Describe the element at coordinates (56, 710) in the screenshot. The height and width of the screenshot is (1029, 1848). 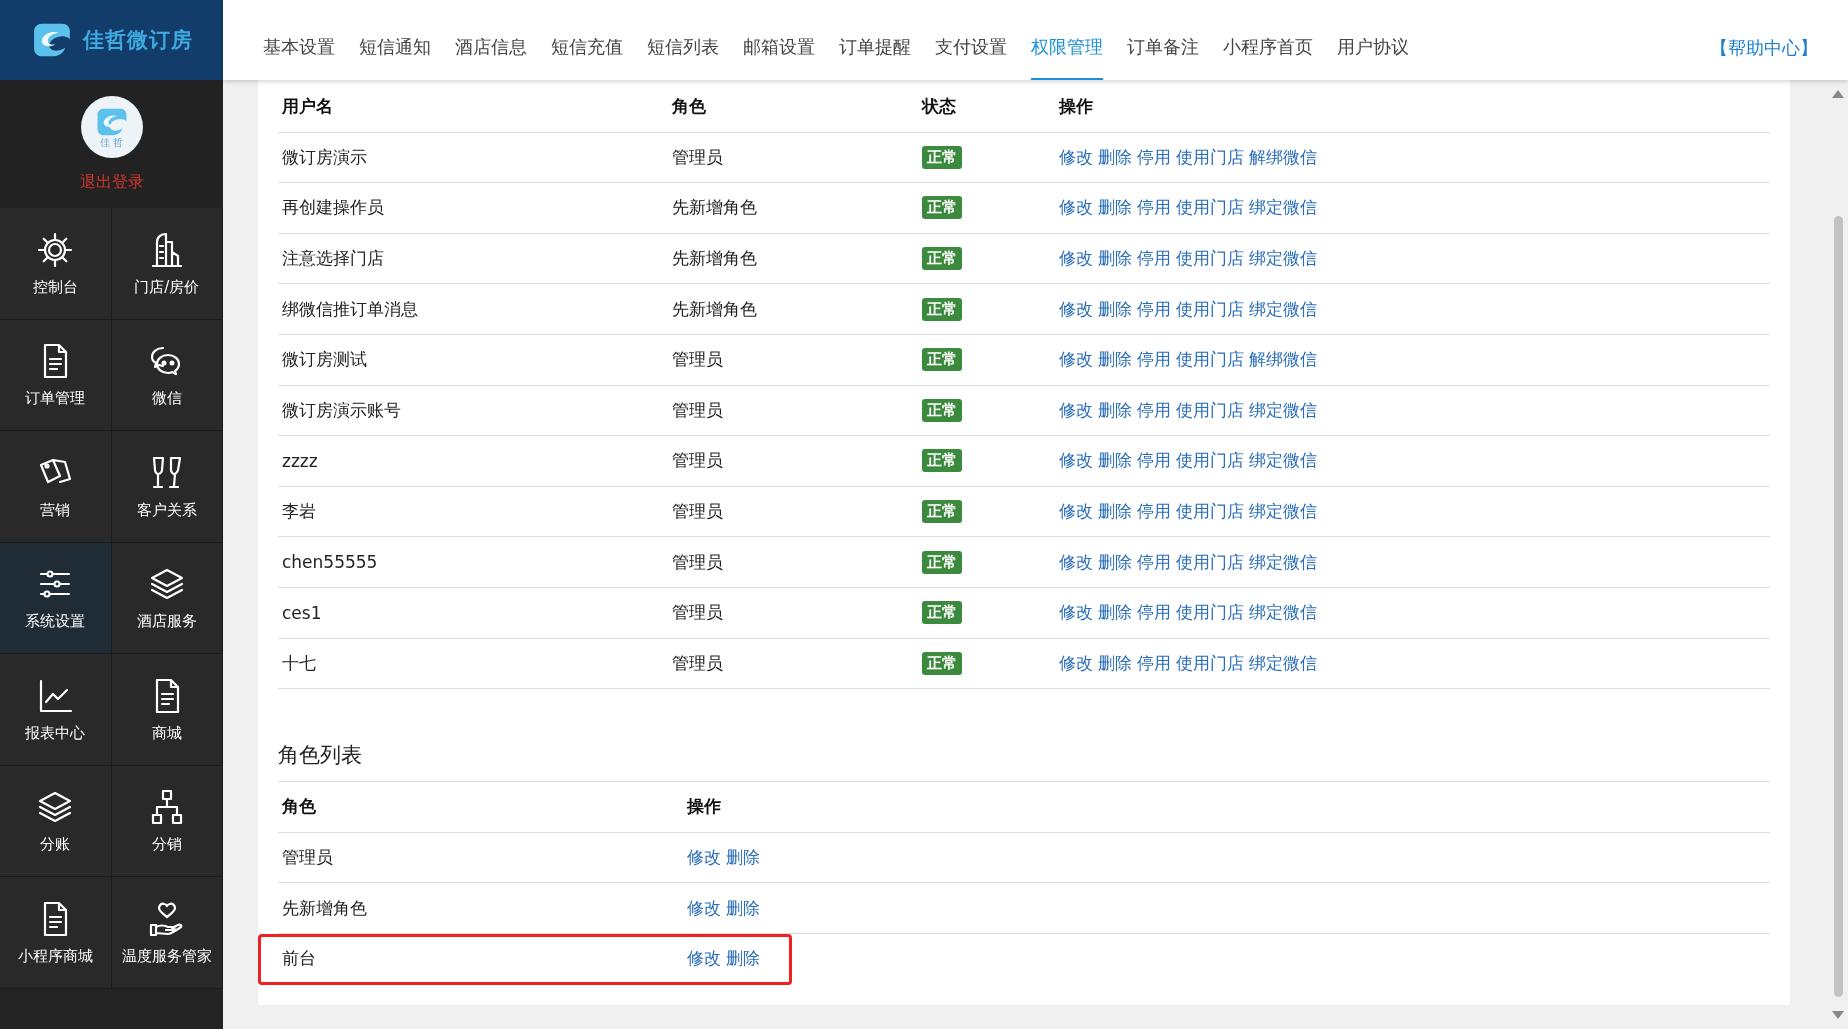
I see `sidebar-item: 报表中心` at that location.